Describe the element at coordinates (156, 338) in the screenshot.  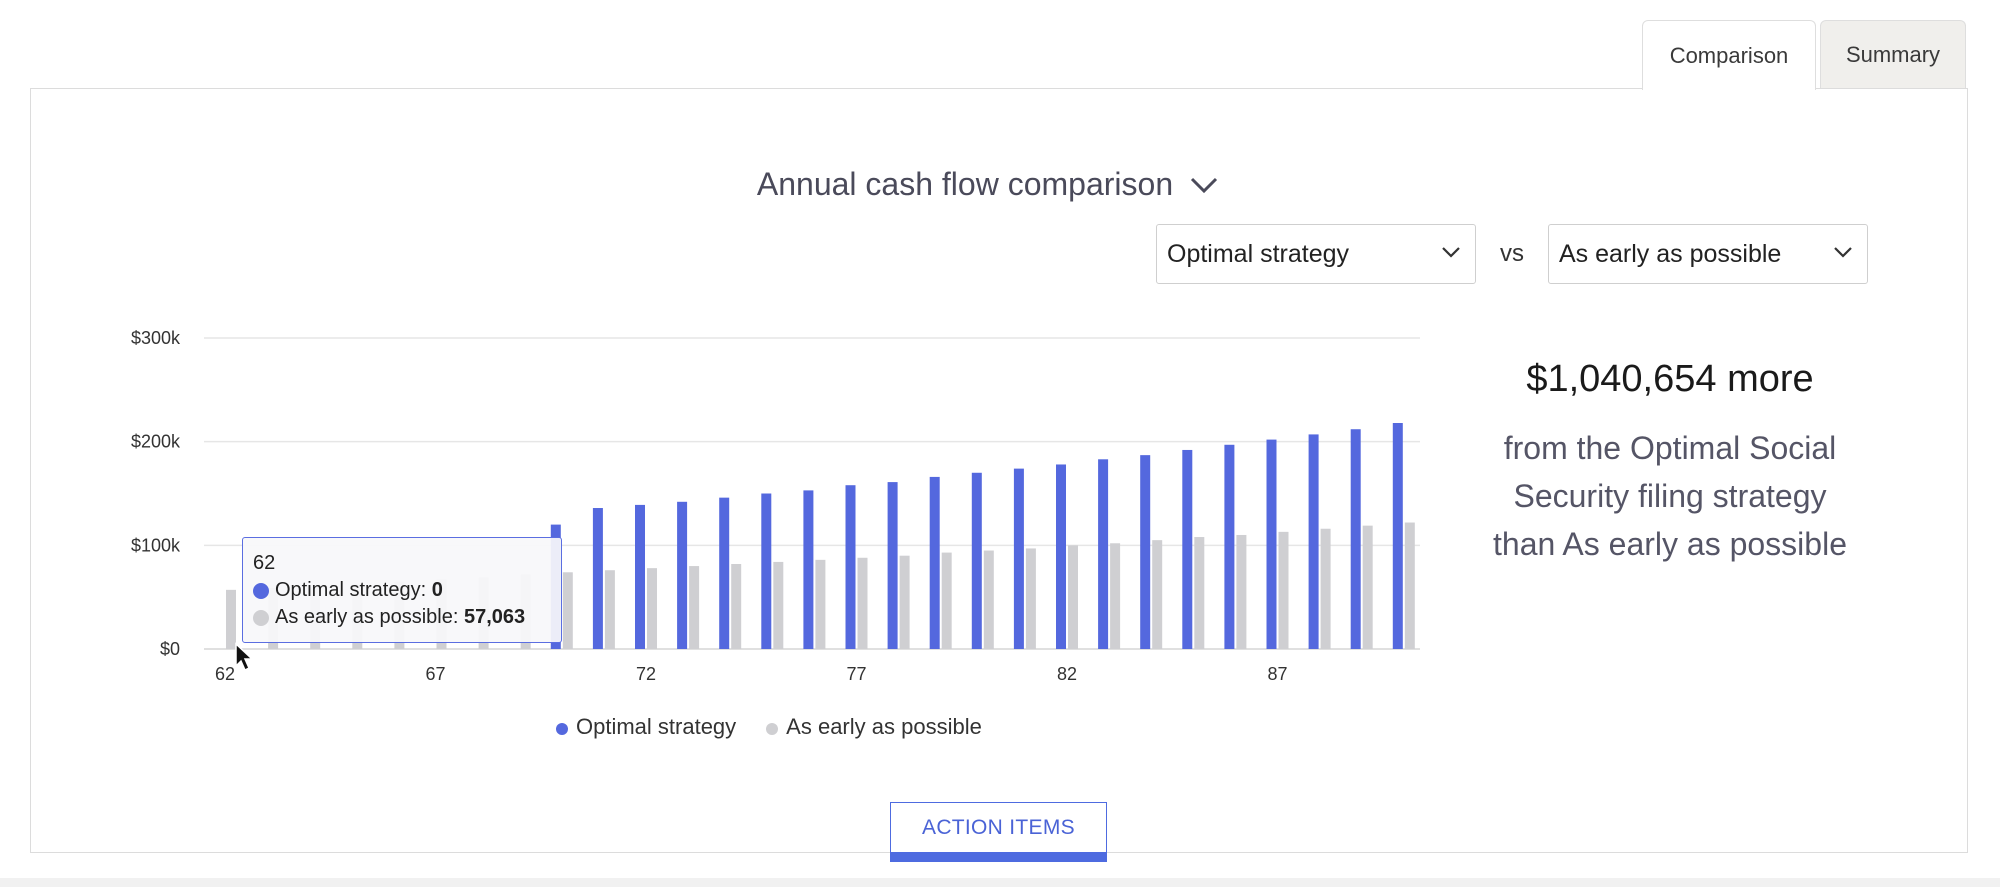
I see `y-tick-label: $300k` at that location.